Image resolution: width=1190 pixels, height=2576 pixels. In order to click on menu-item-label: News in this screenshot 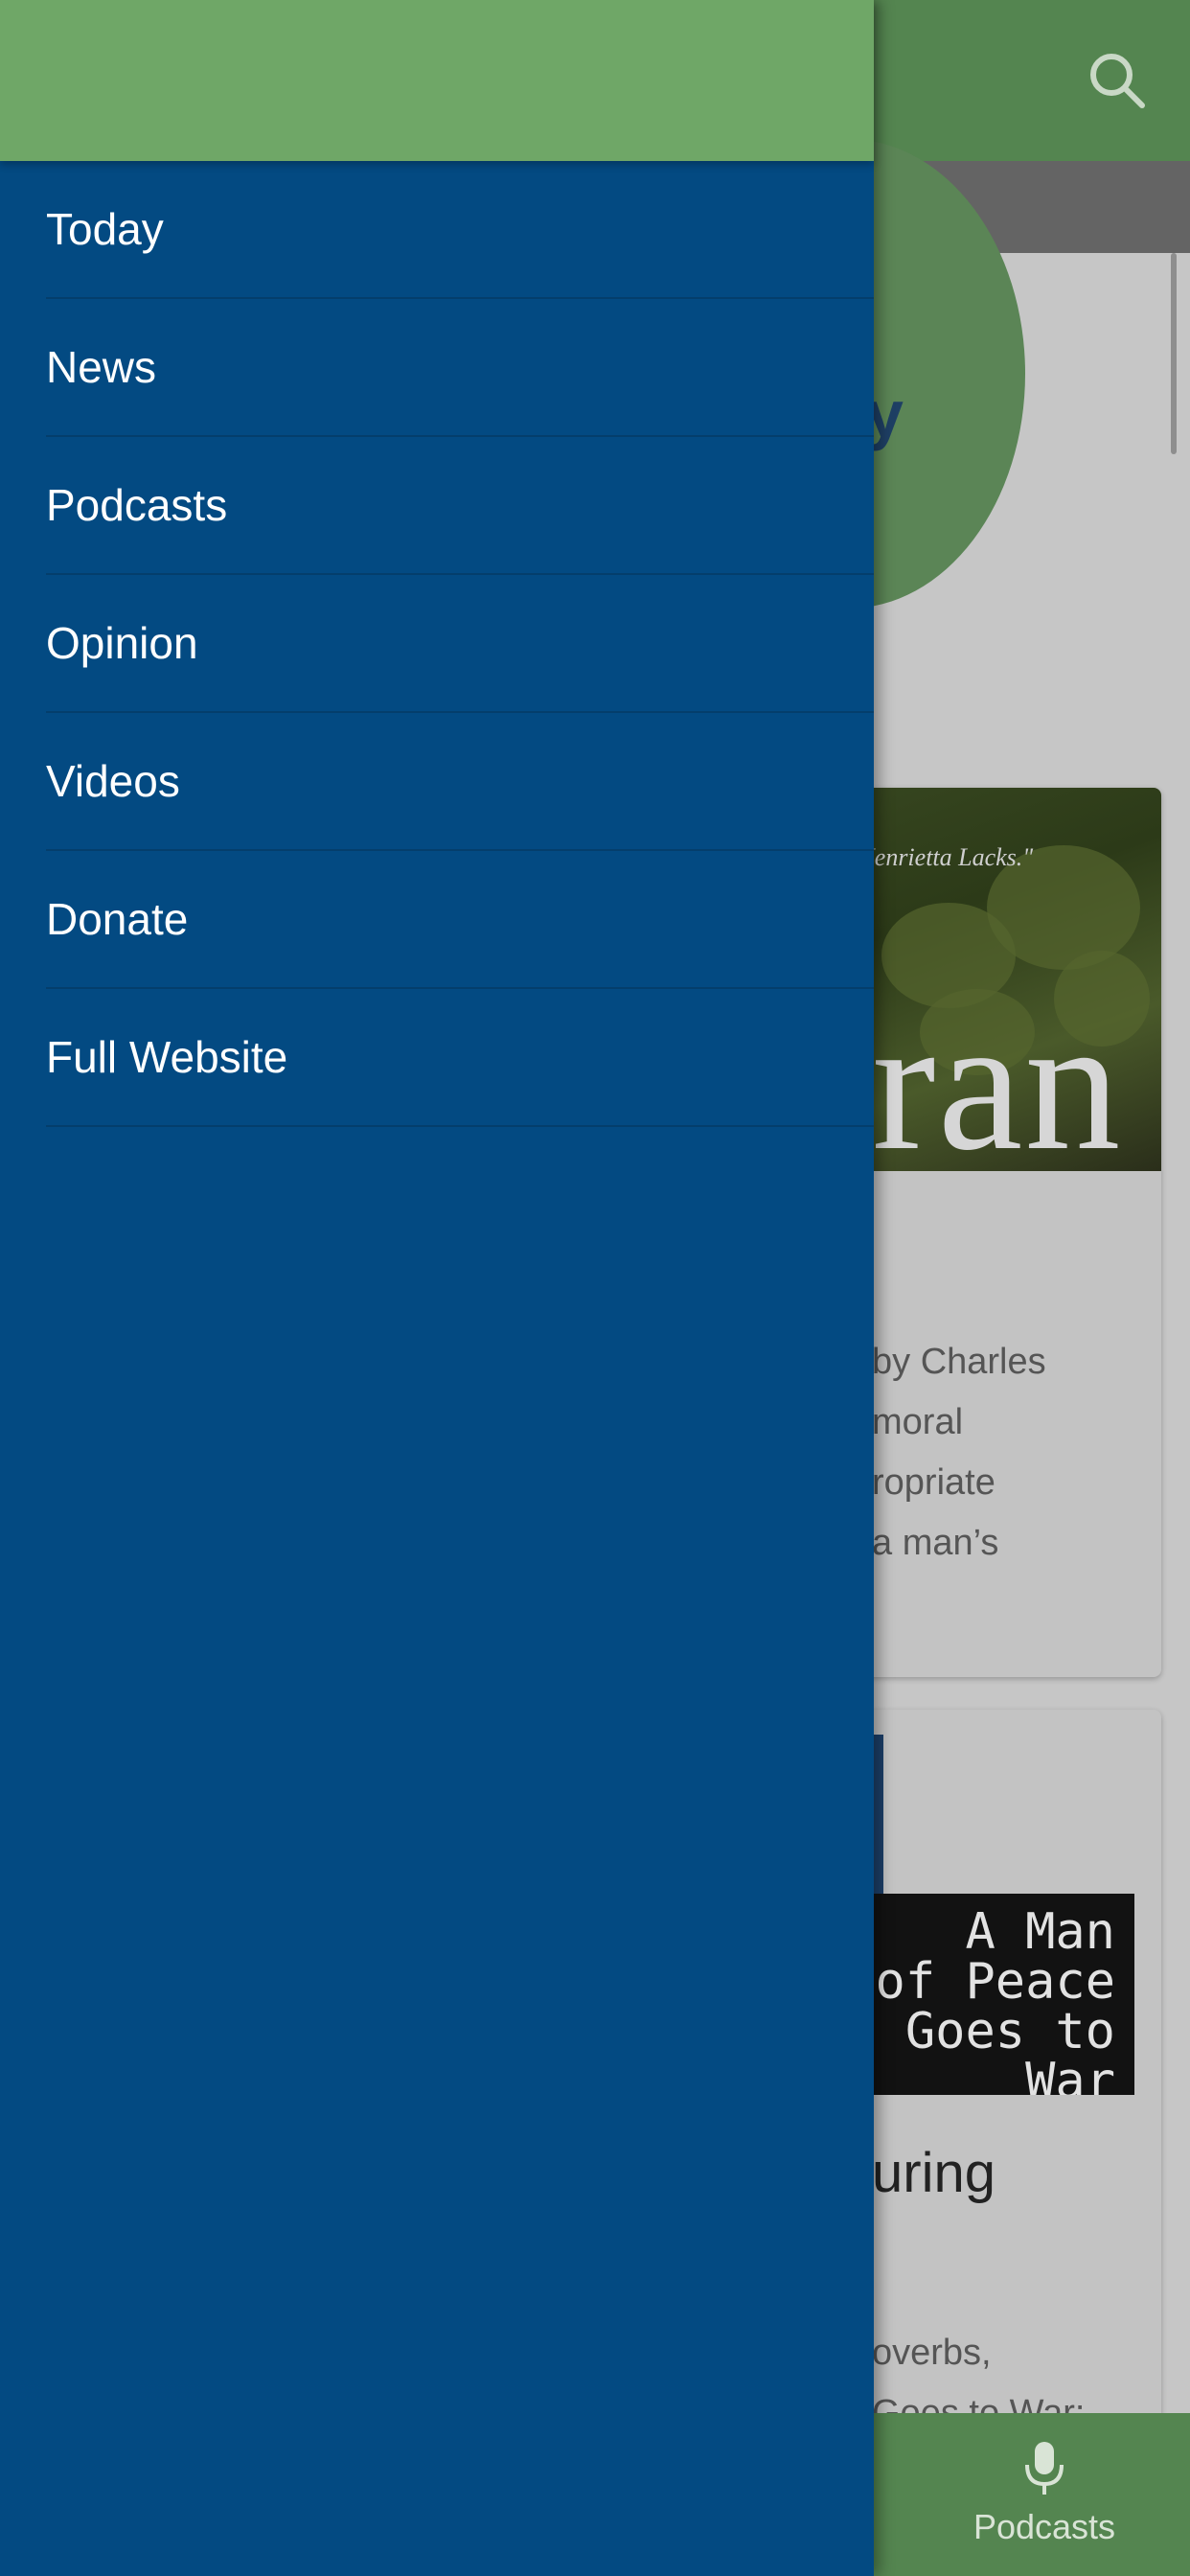, I will do `click(101, 367)`.